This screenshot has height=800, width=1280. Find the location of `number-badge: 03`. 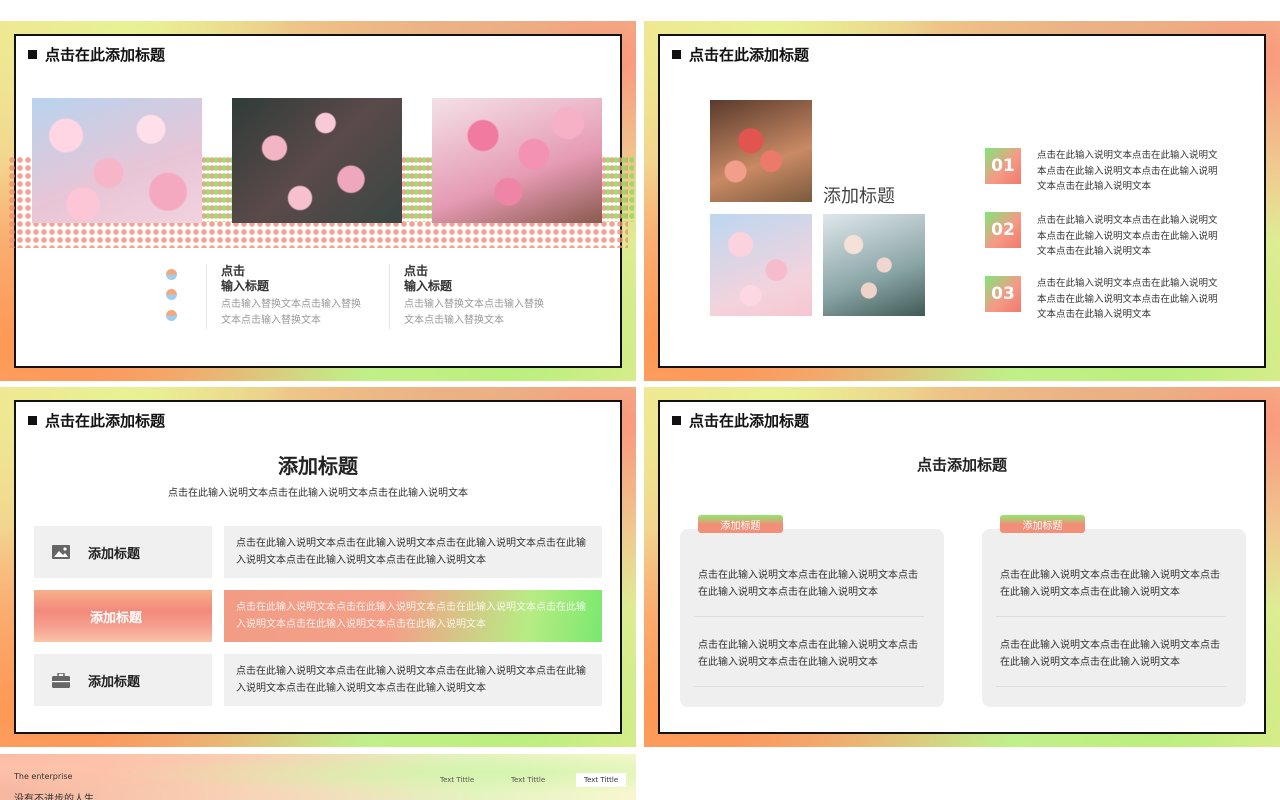

number-badge: 03 is located at coordinates (1003, 294).